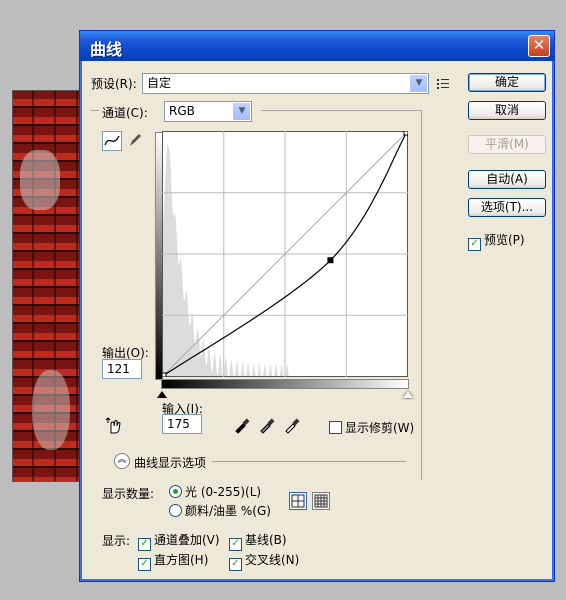  I want to click on section-divider, so click(309, 461).